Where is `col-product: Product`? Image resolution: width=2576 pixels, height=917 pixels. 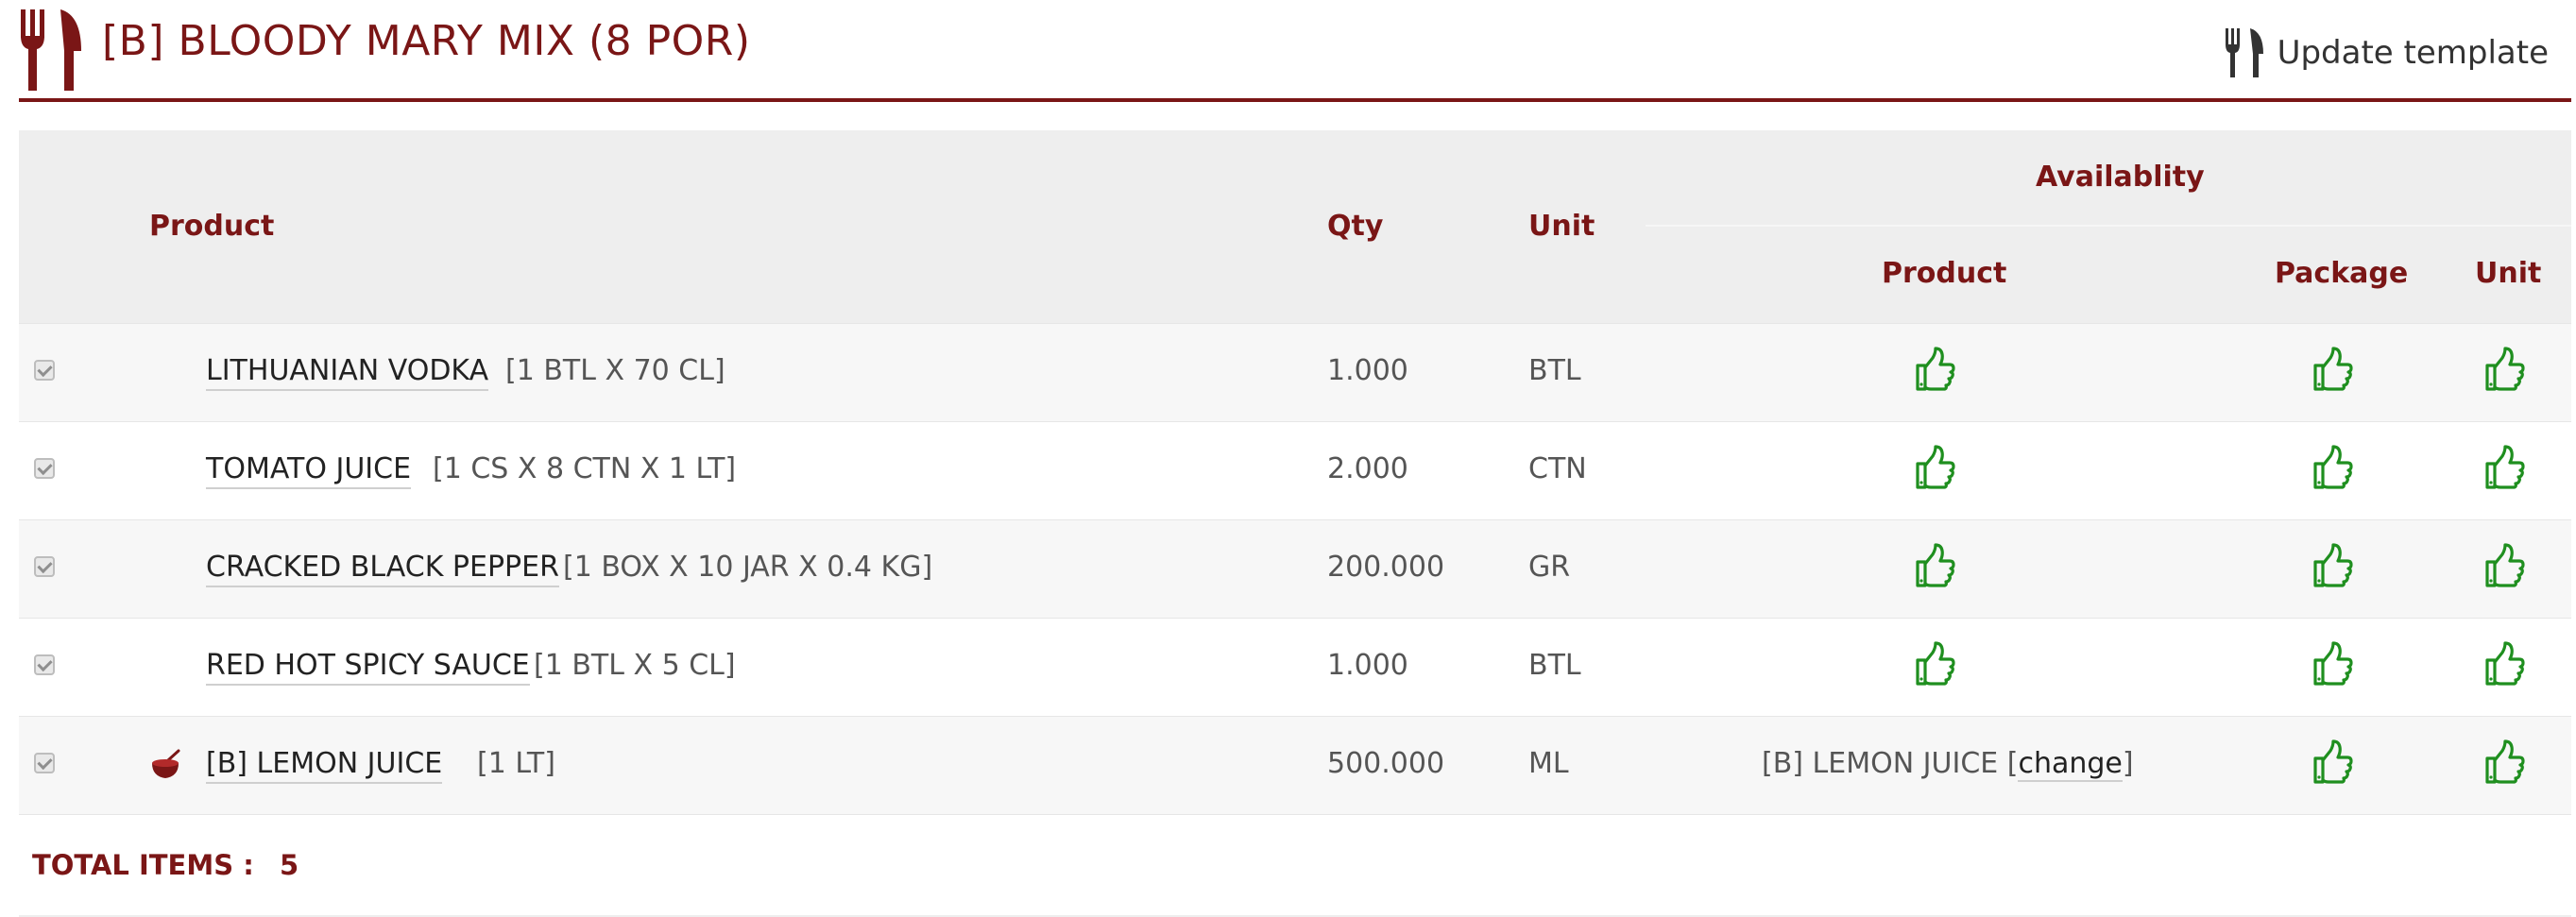
col-product: Product is located at coordinates (211, 226).